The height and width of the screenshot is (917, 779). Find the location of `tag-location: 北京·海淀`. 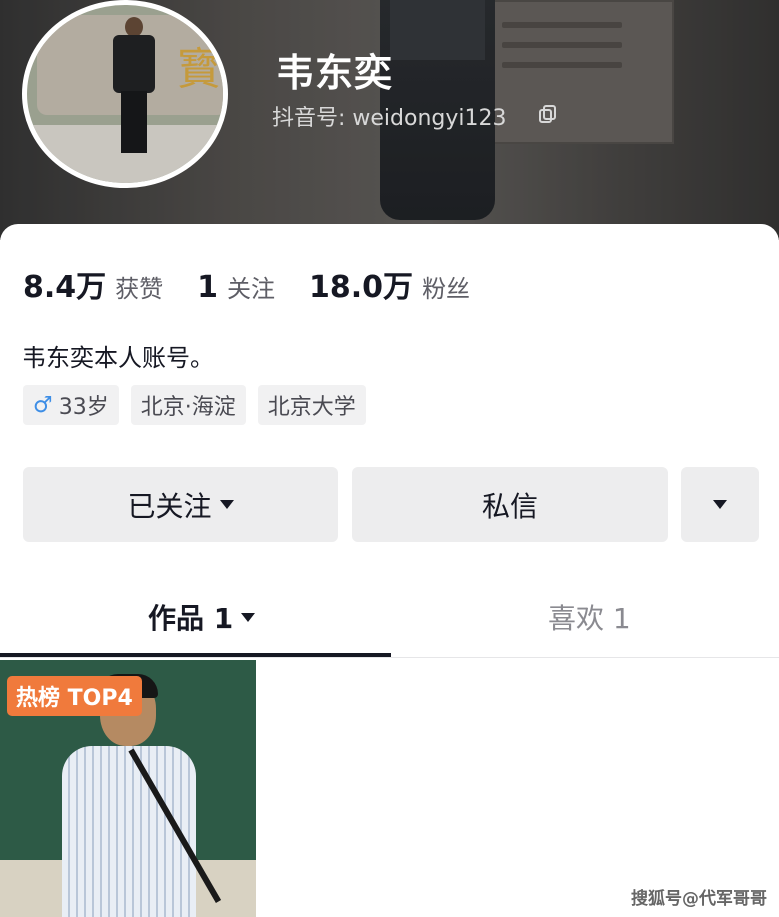

tag-location: 北京·海淀 is located at coordinates (188, 405).